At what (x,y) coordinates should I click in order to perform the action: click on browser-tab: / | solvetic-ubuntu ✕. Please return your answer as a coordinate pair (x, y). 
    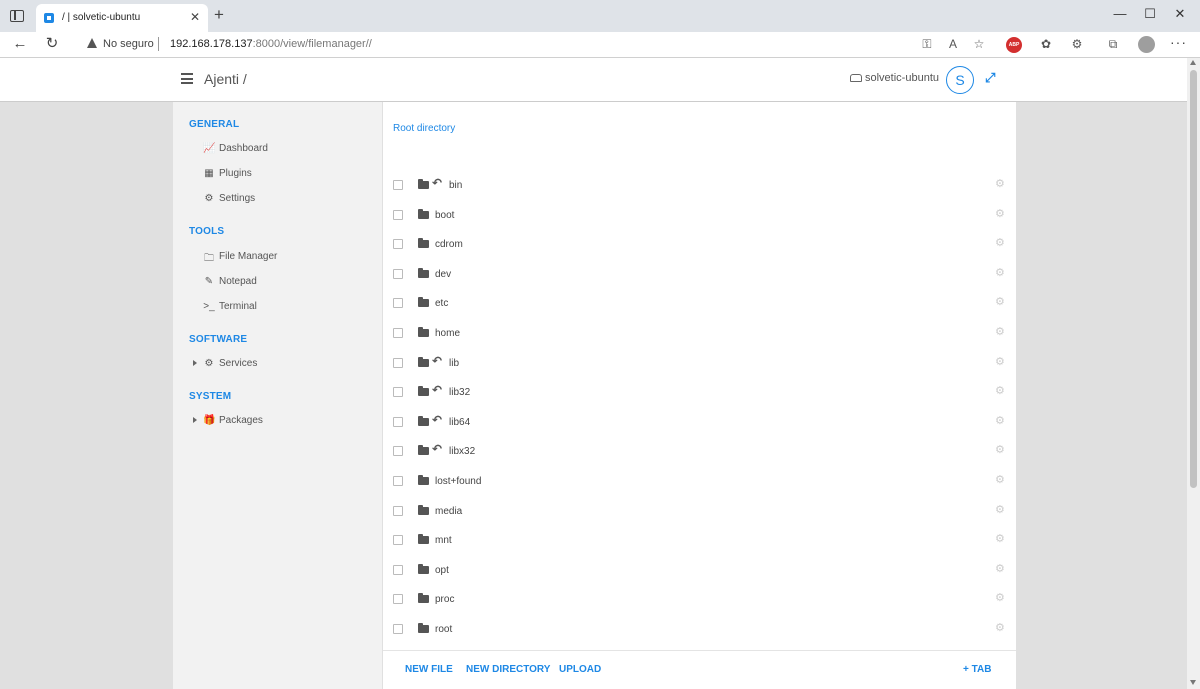
    Looking at the image, I should click on (122, 18).